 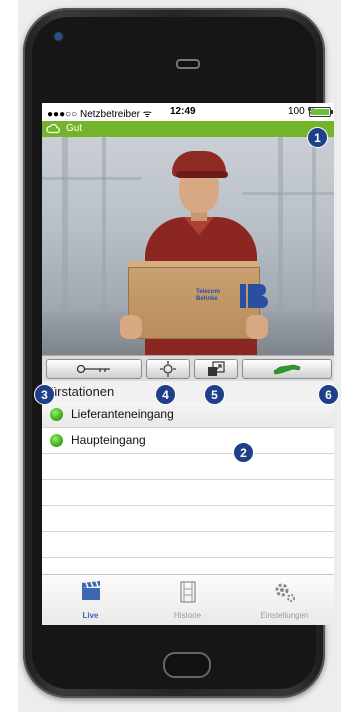 I want to click on front-camera-icon, so click(x=58, y=36).